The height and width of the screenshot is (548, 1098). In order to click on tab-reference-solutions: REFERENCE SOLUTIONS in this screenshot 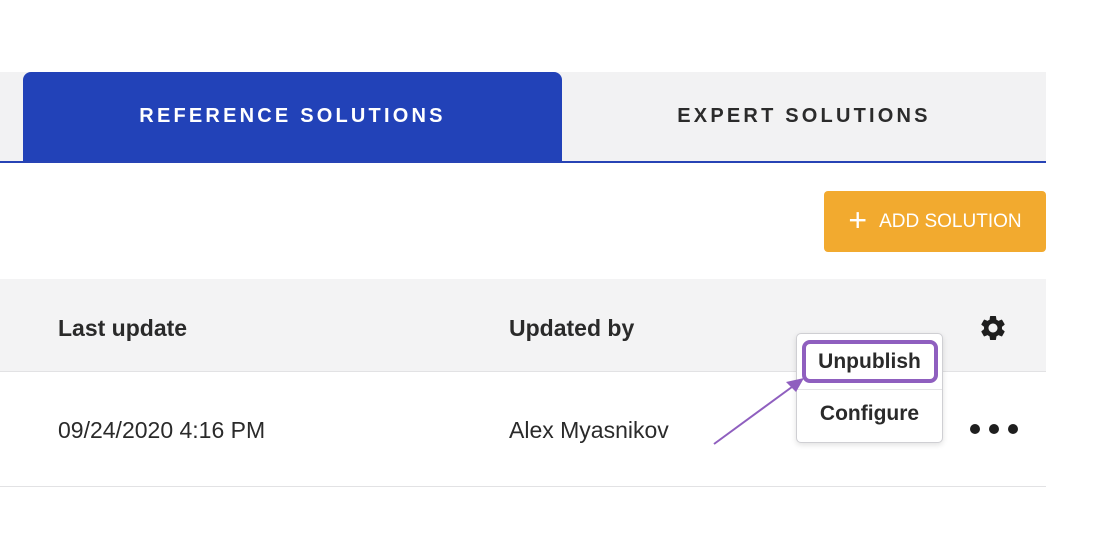, I will do `click(292, 116)`.